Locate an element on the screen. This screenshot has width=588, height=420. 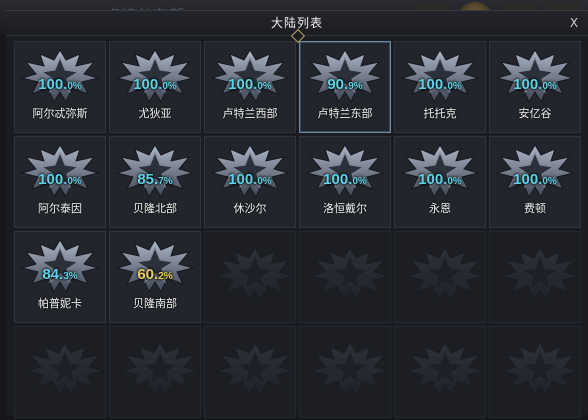
continent-cell: 100.0% 费顿 is located at coordinates (535, 182).